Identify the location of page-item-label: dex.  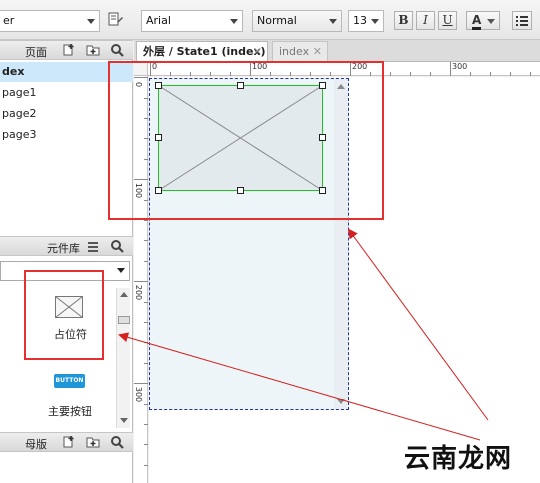
(13, 71).